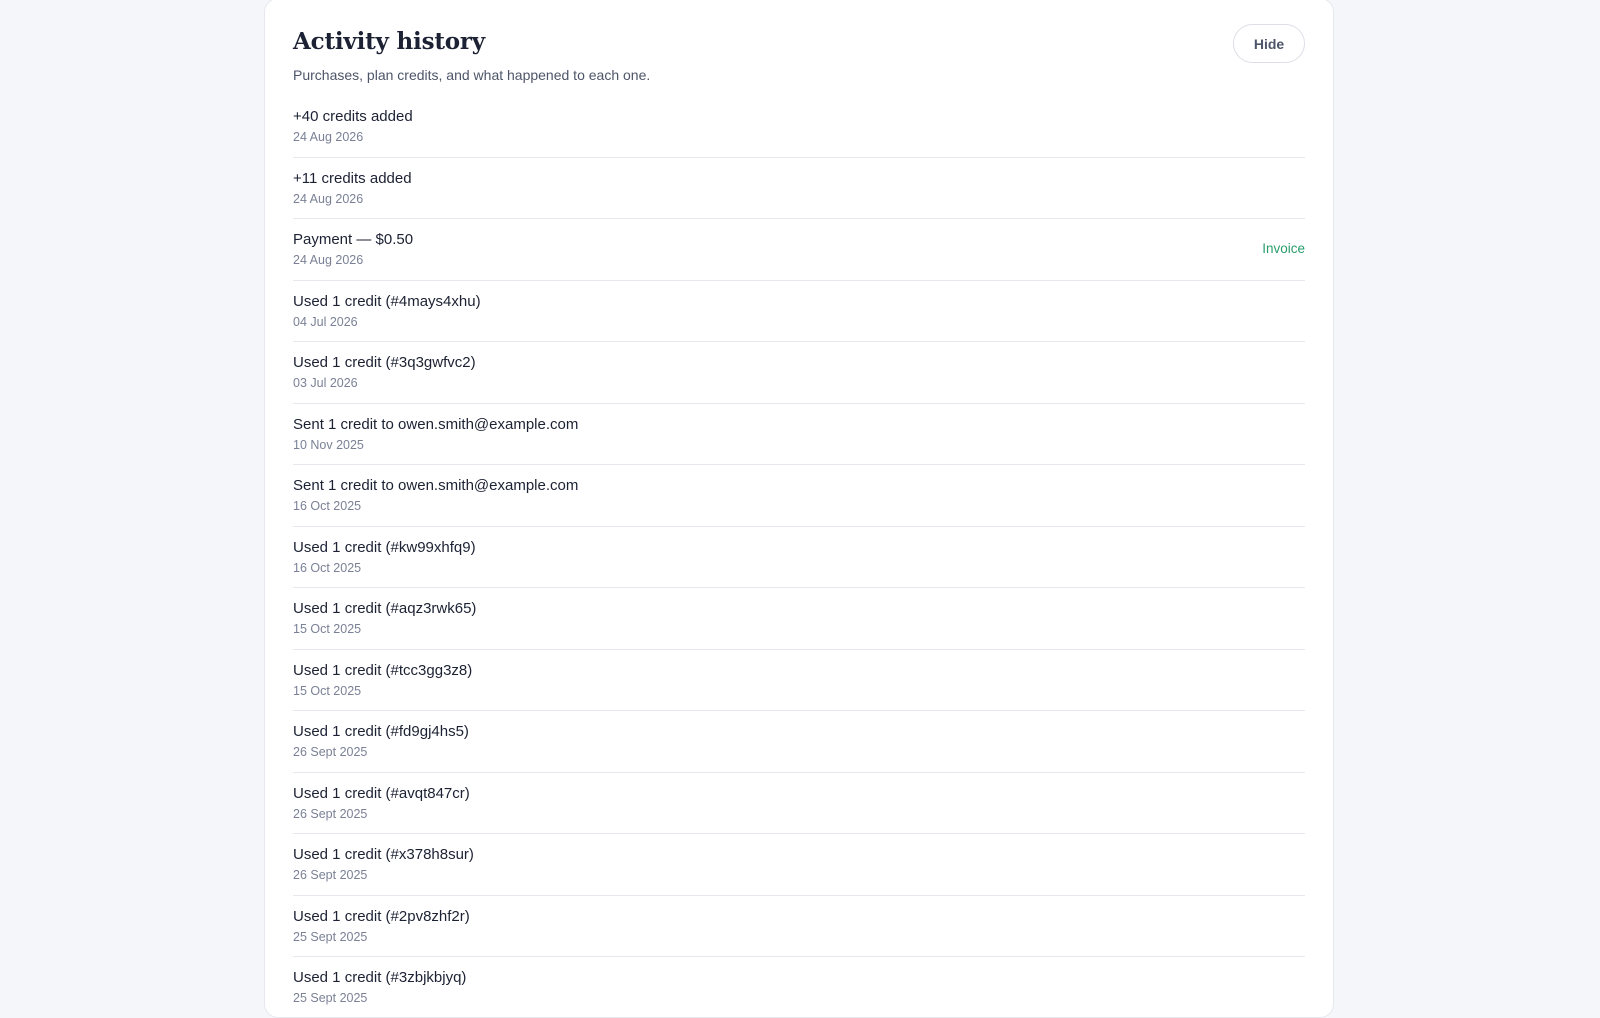 The image size is (1600, 1018). What do you see at coordinates (799, 127) in the screenshot?
I see `list-item: +40 credits added 24 Aug 2026` at bounding box center [799, 127].